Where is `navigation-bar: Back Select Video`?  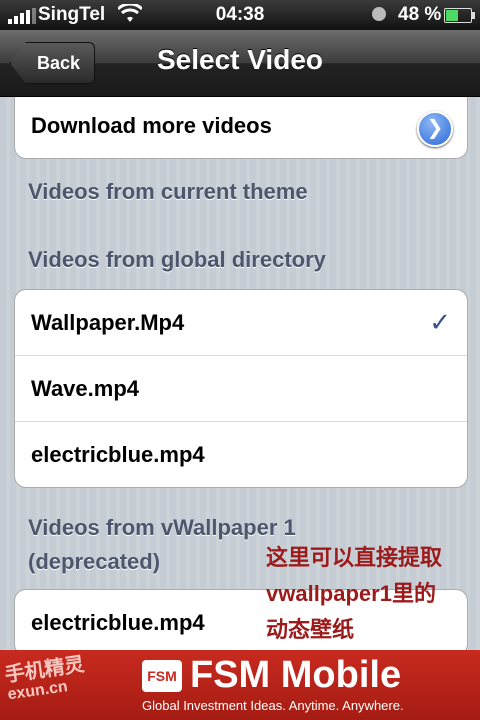
navigation-bar: Back Select Video is located at coordinates (240, 63).